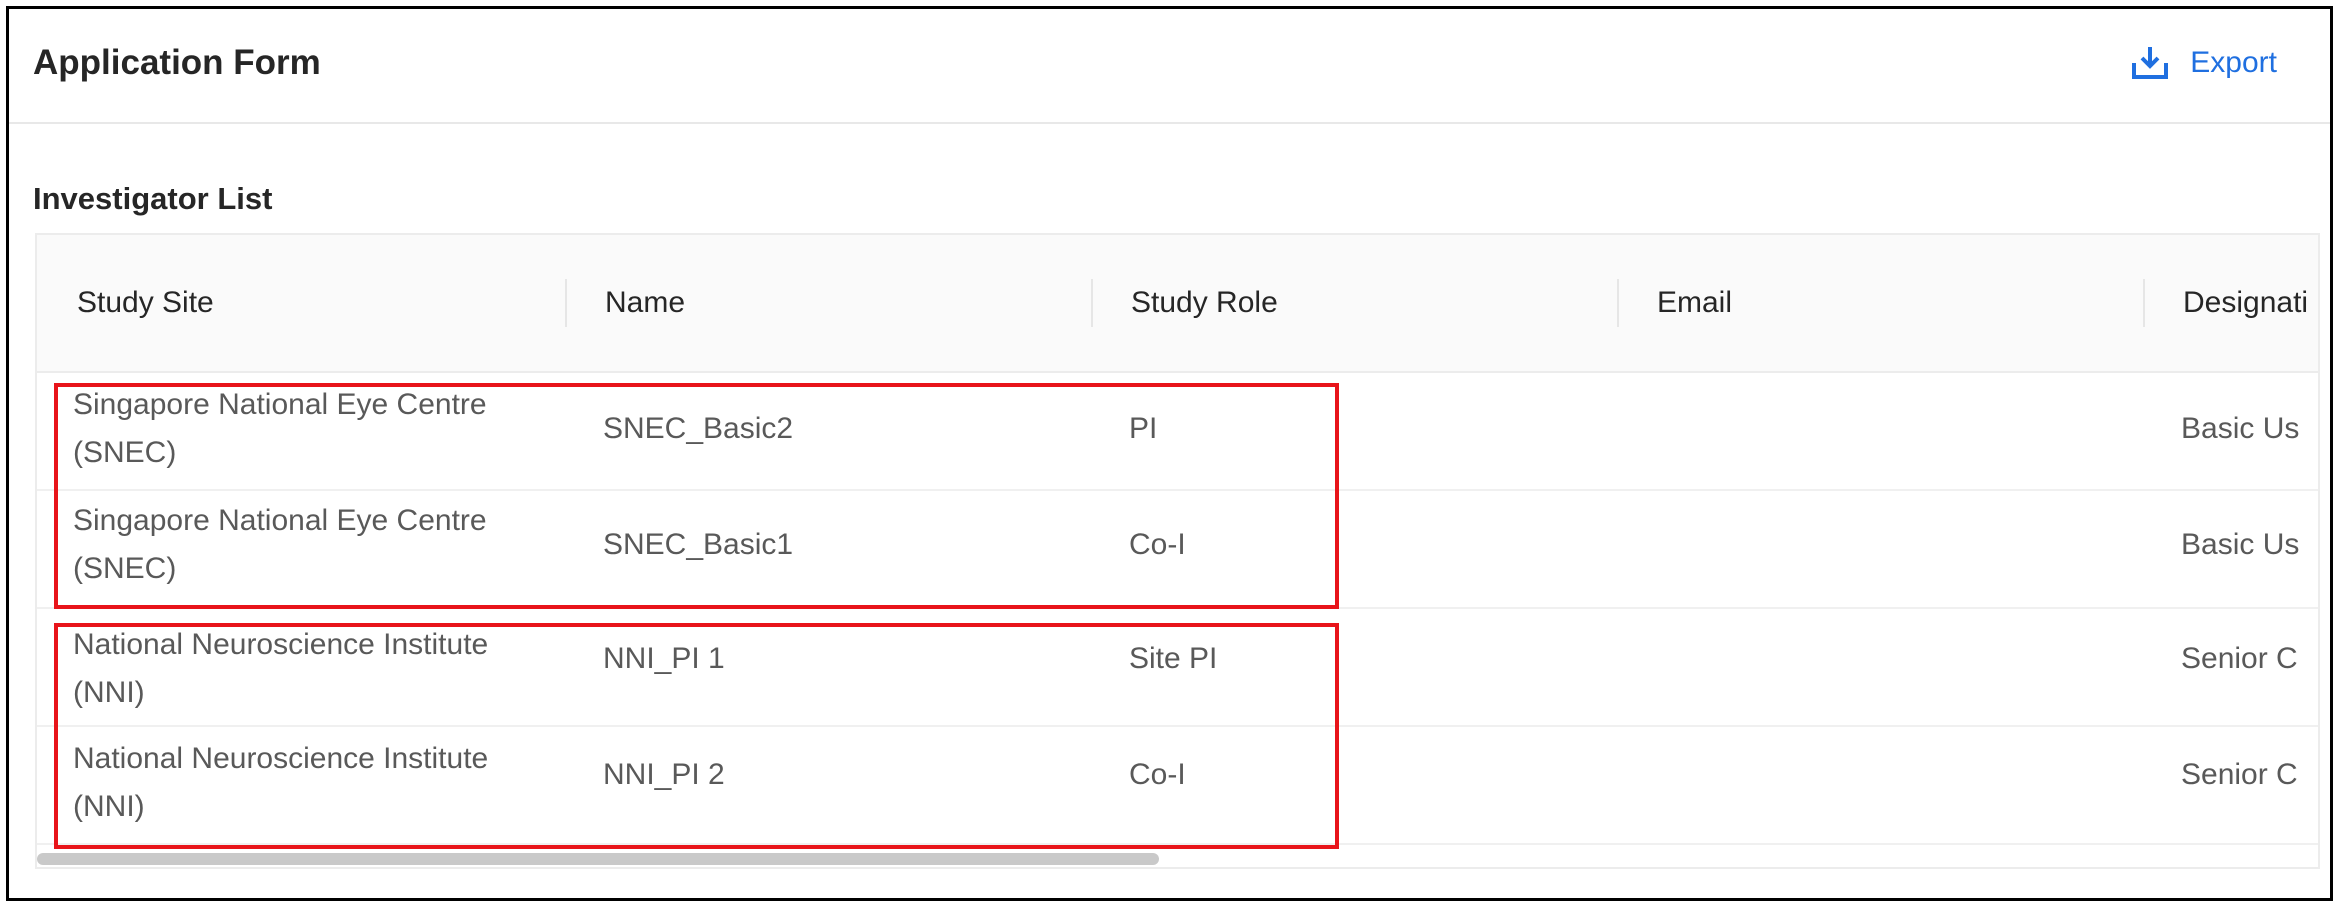 This screenshot has height=907, width=2341. What do you see at coordinates (2245, 303) in the screenshot?
I see `column-header-designation: Designati` at bounding box center [2245, 303].